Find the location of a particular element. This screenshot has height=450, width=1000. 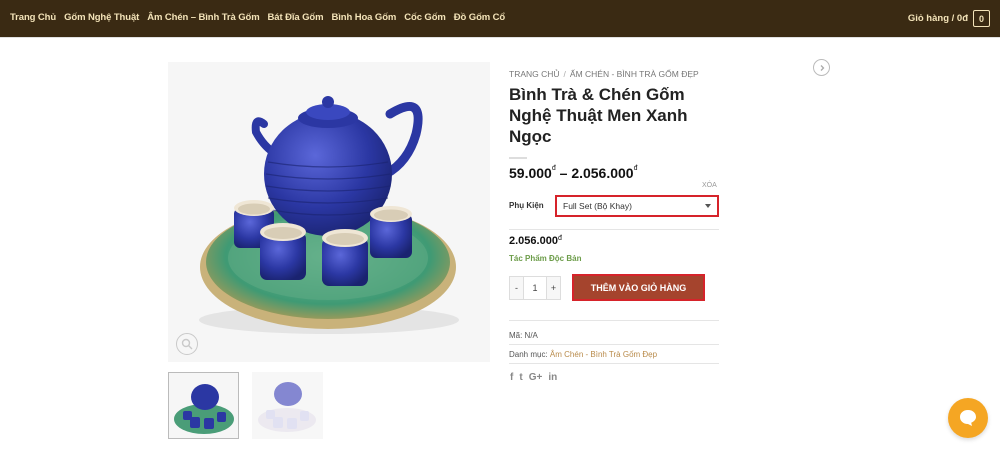

add-to-cart-button: THÊM VÀO GIỎ HÀNG is located at coordinates (638, 287).